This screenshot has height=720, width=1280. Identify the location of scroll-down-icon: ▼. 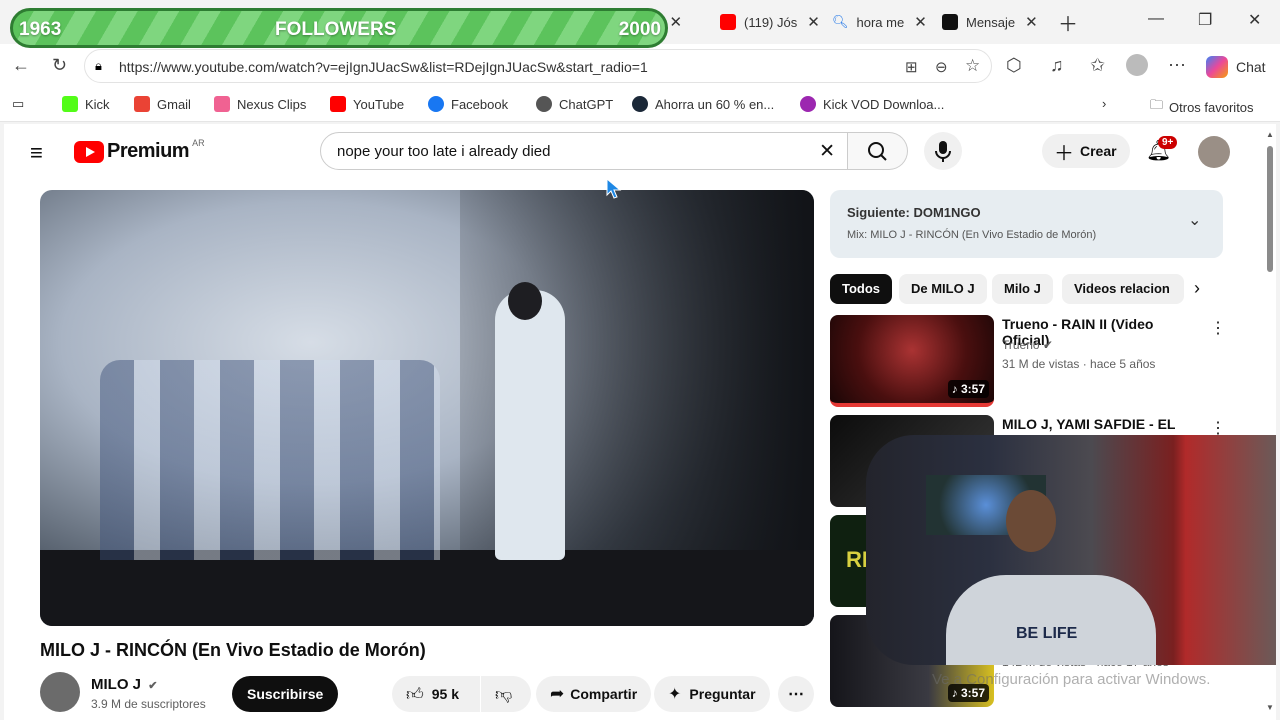
(1270, 707).